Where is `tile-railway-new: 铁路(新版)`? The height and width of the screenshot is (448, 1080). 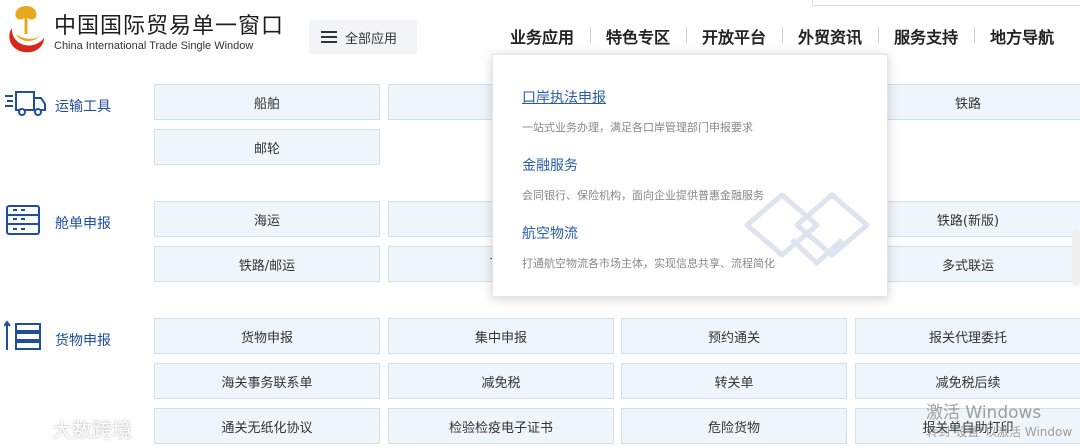 tile-railway-new: 铁路(新版) is located at coordinates (967, 219).